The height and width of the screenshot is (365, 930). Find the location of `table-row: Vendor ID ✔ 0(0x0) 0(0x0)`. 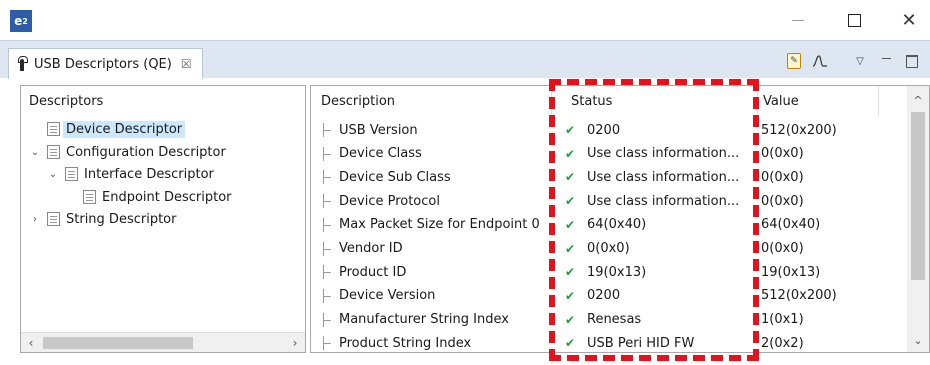

table-row: Vendor ID ✔ 0(0x0) 0(0x0) is located at coordinates (609, 249).